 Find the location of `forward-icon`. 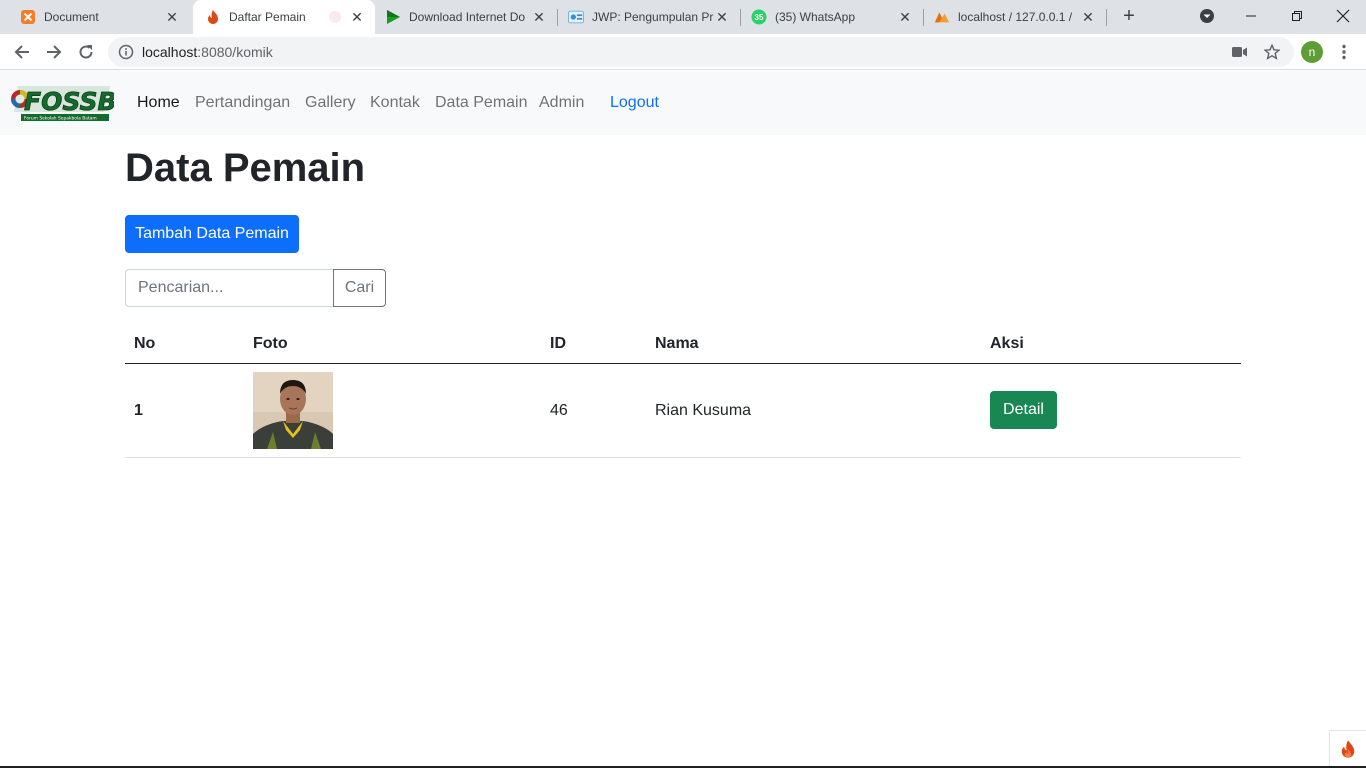

forward-icon is located at coordinates (54, 52).